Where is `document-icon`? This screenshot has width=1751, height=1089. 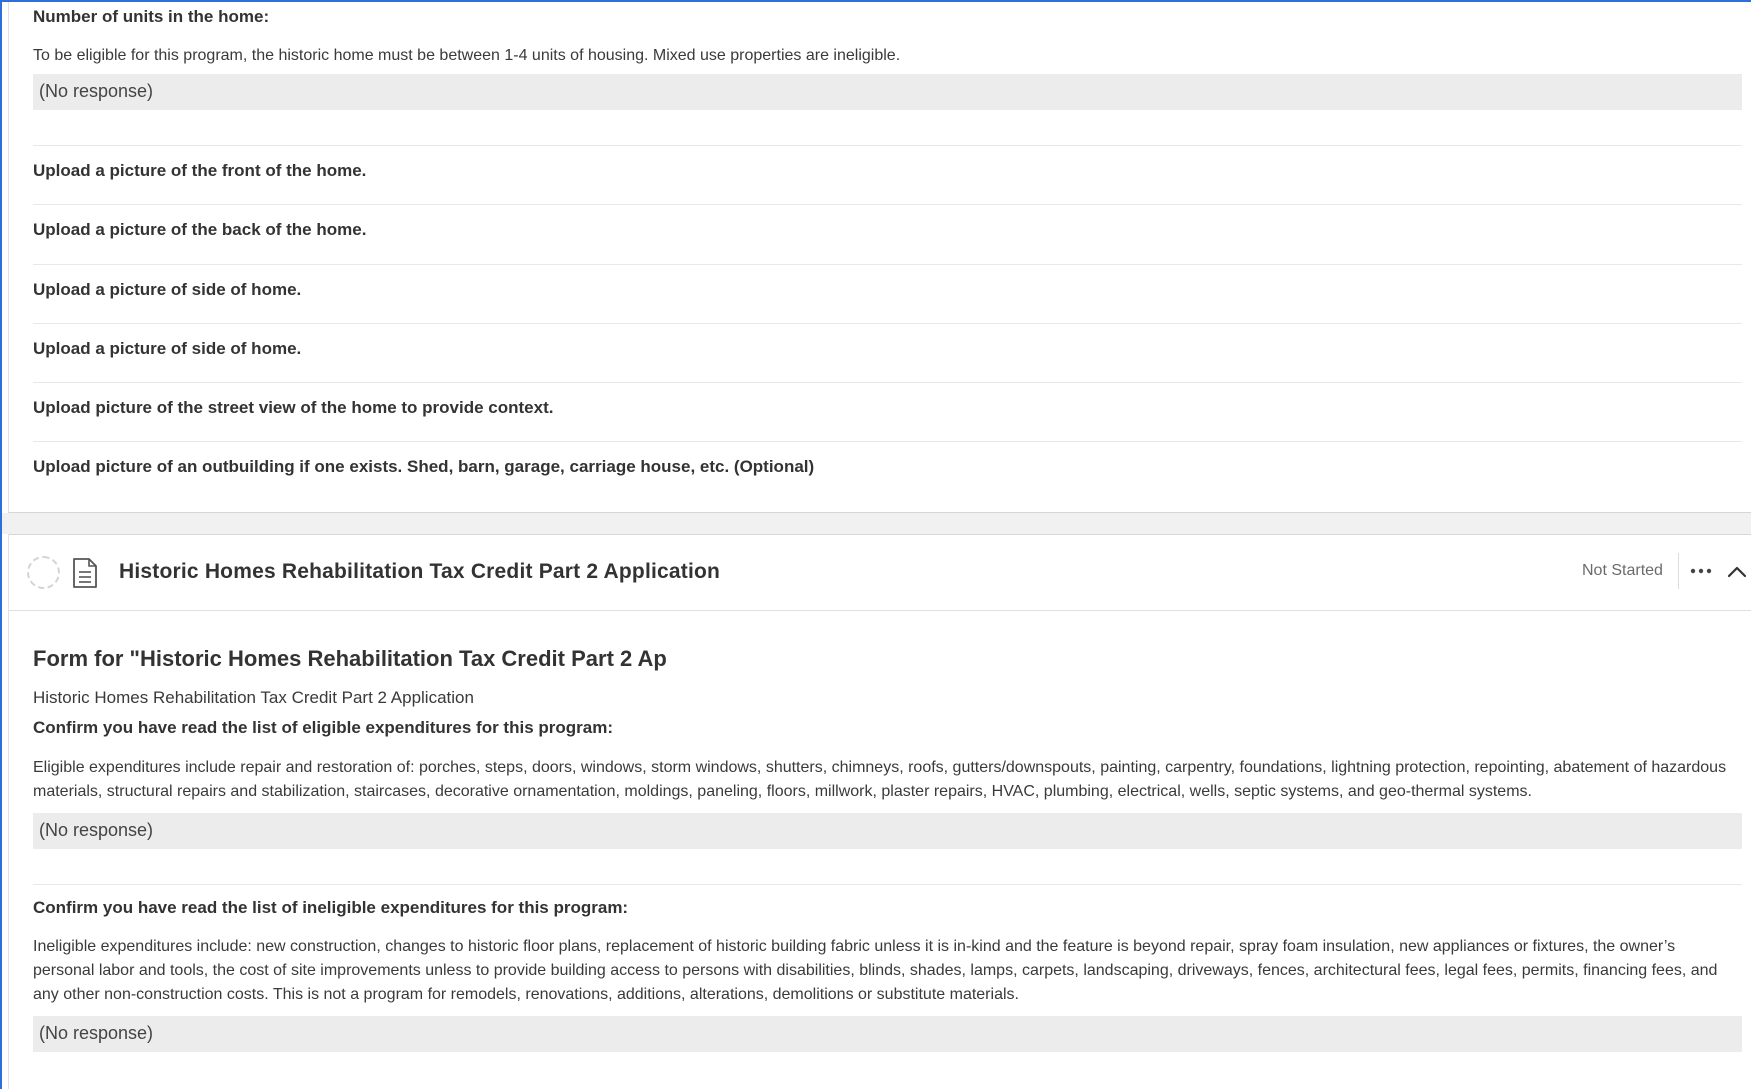
document-icon is located at coordinates (85, 573).